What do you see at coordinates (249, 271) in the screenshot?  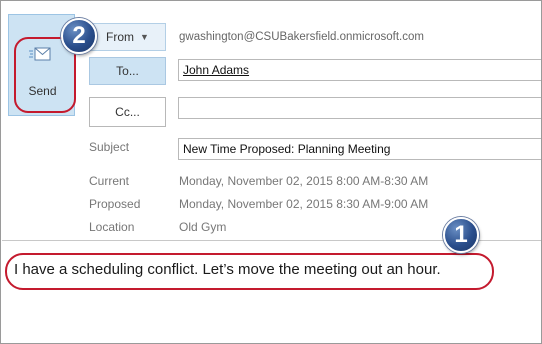 I see `body-highlight-ring` at bounding box center [249, 271].